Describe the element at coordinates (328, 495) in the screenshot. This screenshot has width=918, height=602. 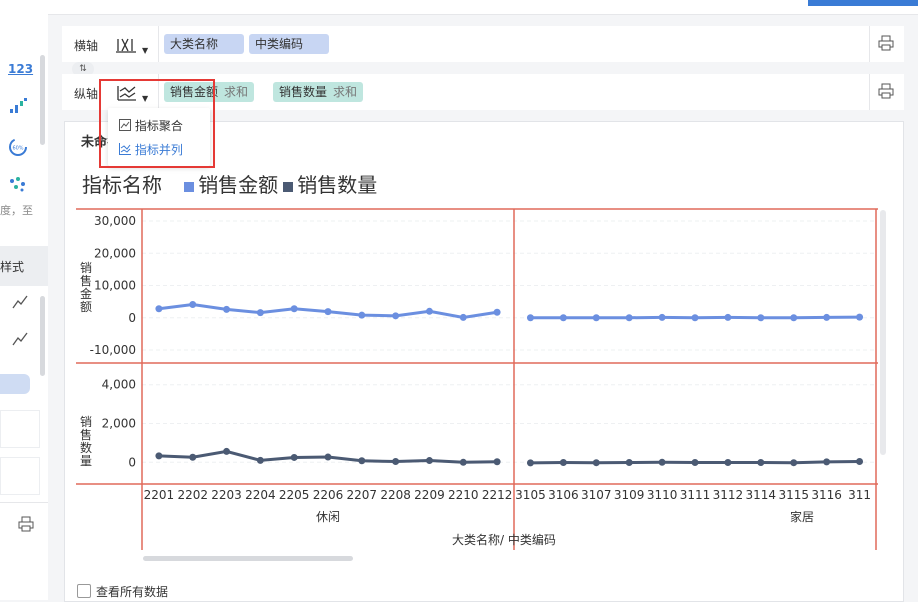
I see `x-tick-label: 2206` at that location.